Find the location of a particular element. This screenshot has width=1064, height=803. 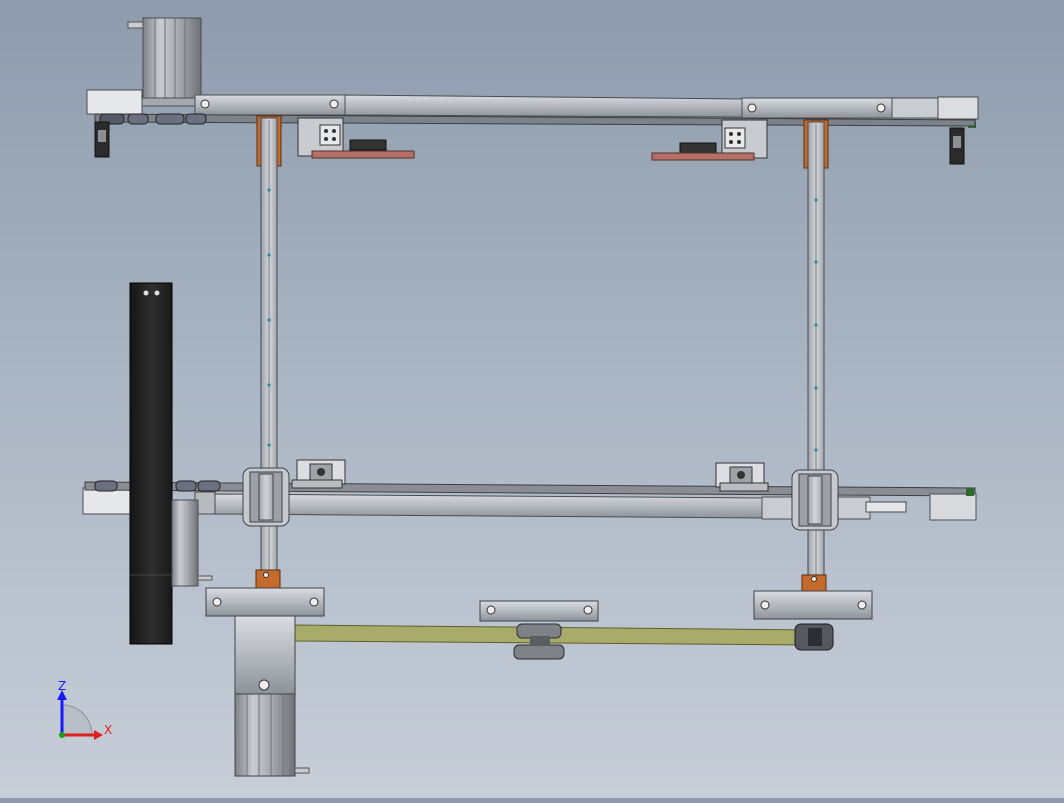

bottom-right-sensor-block is located at coordinates (742, 477).